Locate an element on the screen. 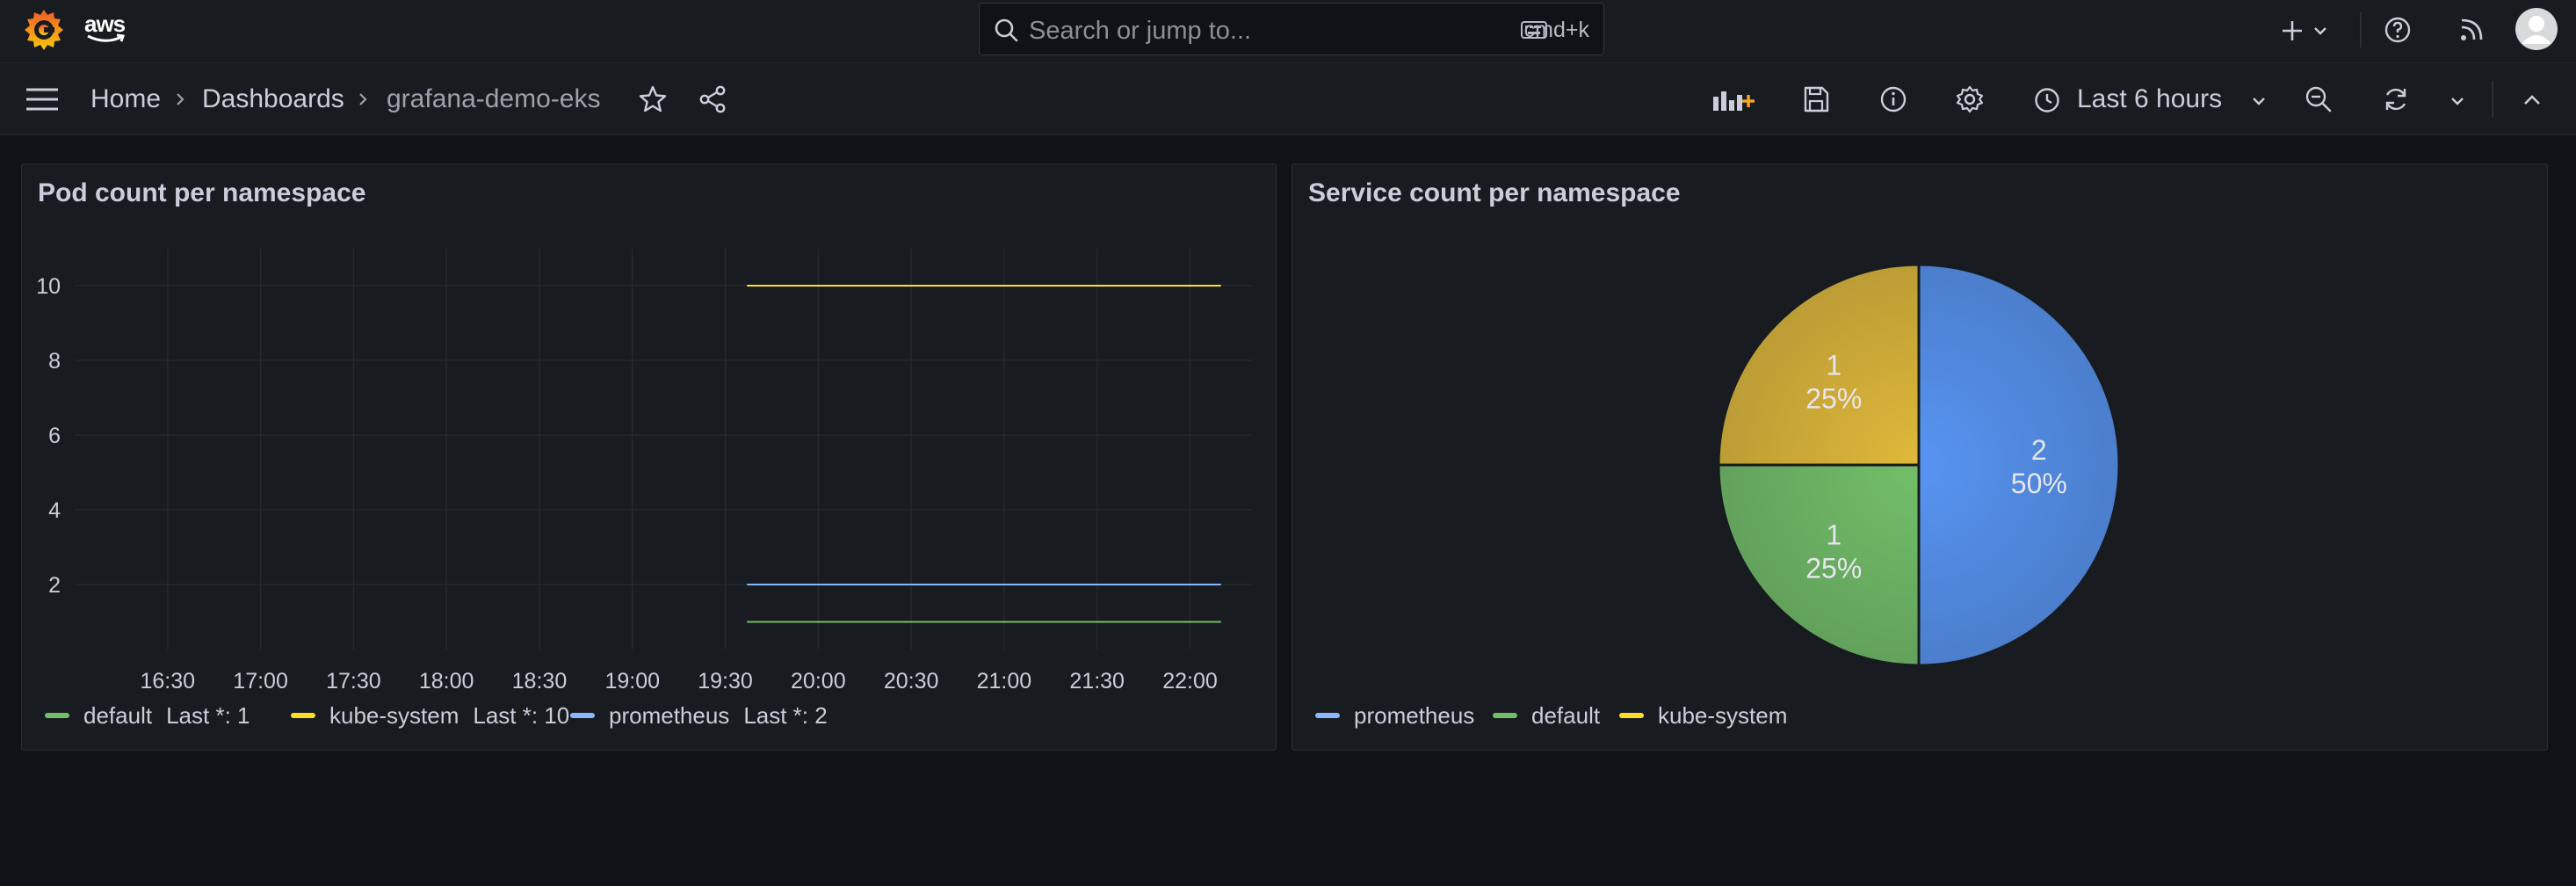  y-tick-label: 4 is located at coordinates (54, 510).